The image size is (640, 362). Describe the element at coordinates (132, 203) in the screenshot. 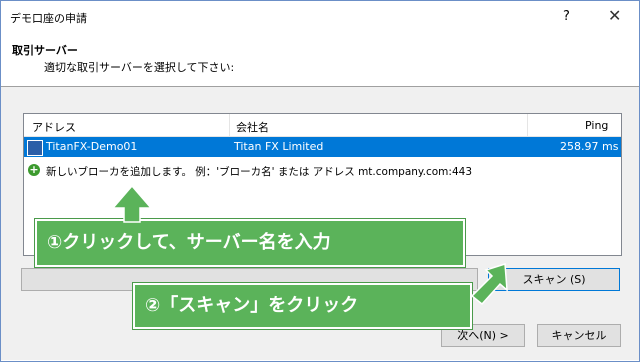

I see `arrow-up-icon` at that location.